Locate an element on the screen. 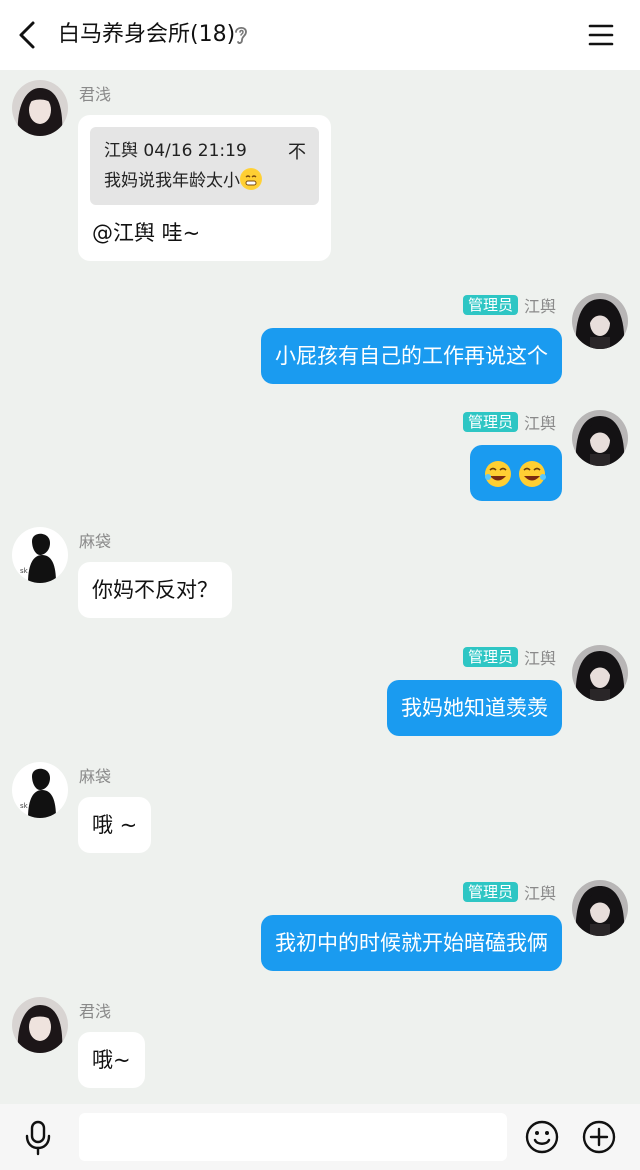 Image resolution: width=640 pixels, height=1170 pixels. message-row: 管理员 江舆 我妈她知道羡羡 is located at coordinates (320, 691).